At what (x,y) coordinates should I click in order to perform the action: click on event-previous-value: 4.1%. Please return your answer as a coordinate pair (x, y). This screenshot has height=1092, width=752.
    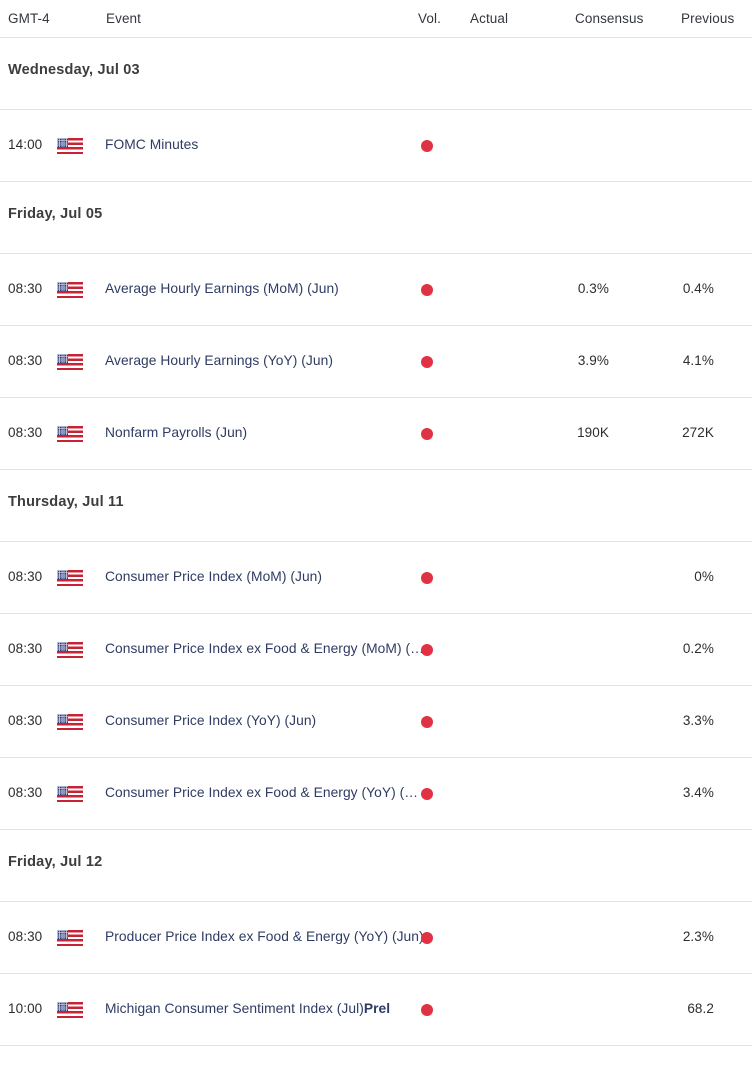
    Looking at the image, I should click on (698, 360).